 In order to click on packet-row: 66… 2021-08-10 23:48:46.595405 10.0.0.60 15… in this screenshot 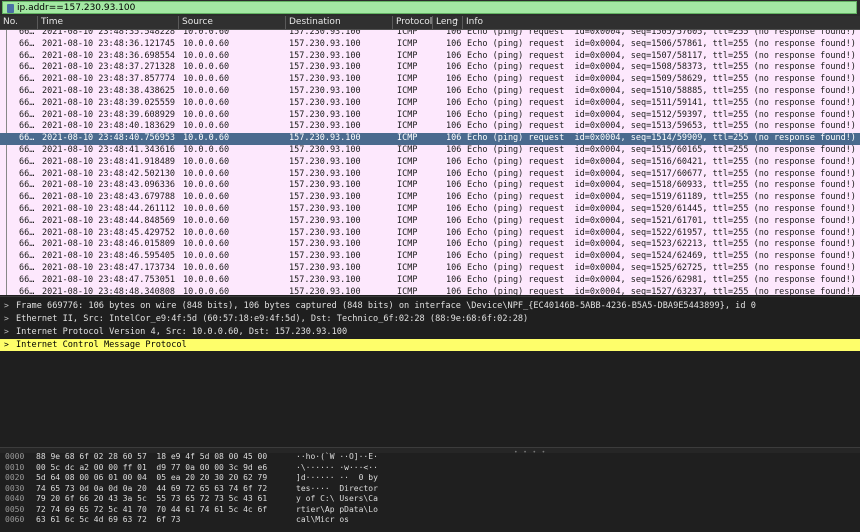, I will do `click(430, 257)`.